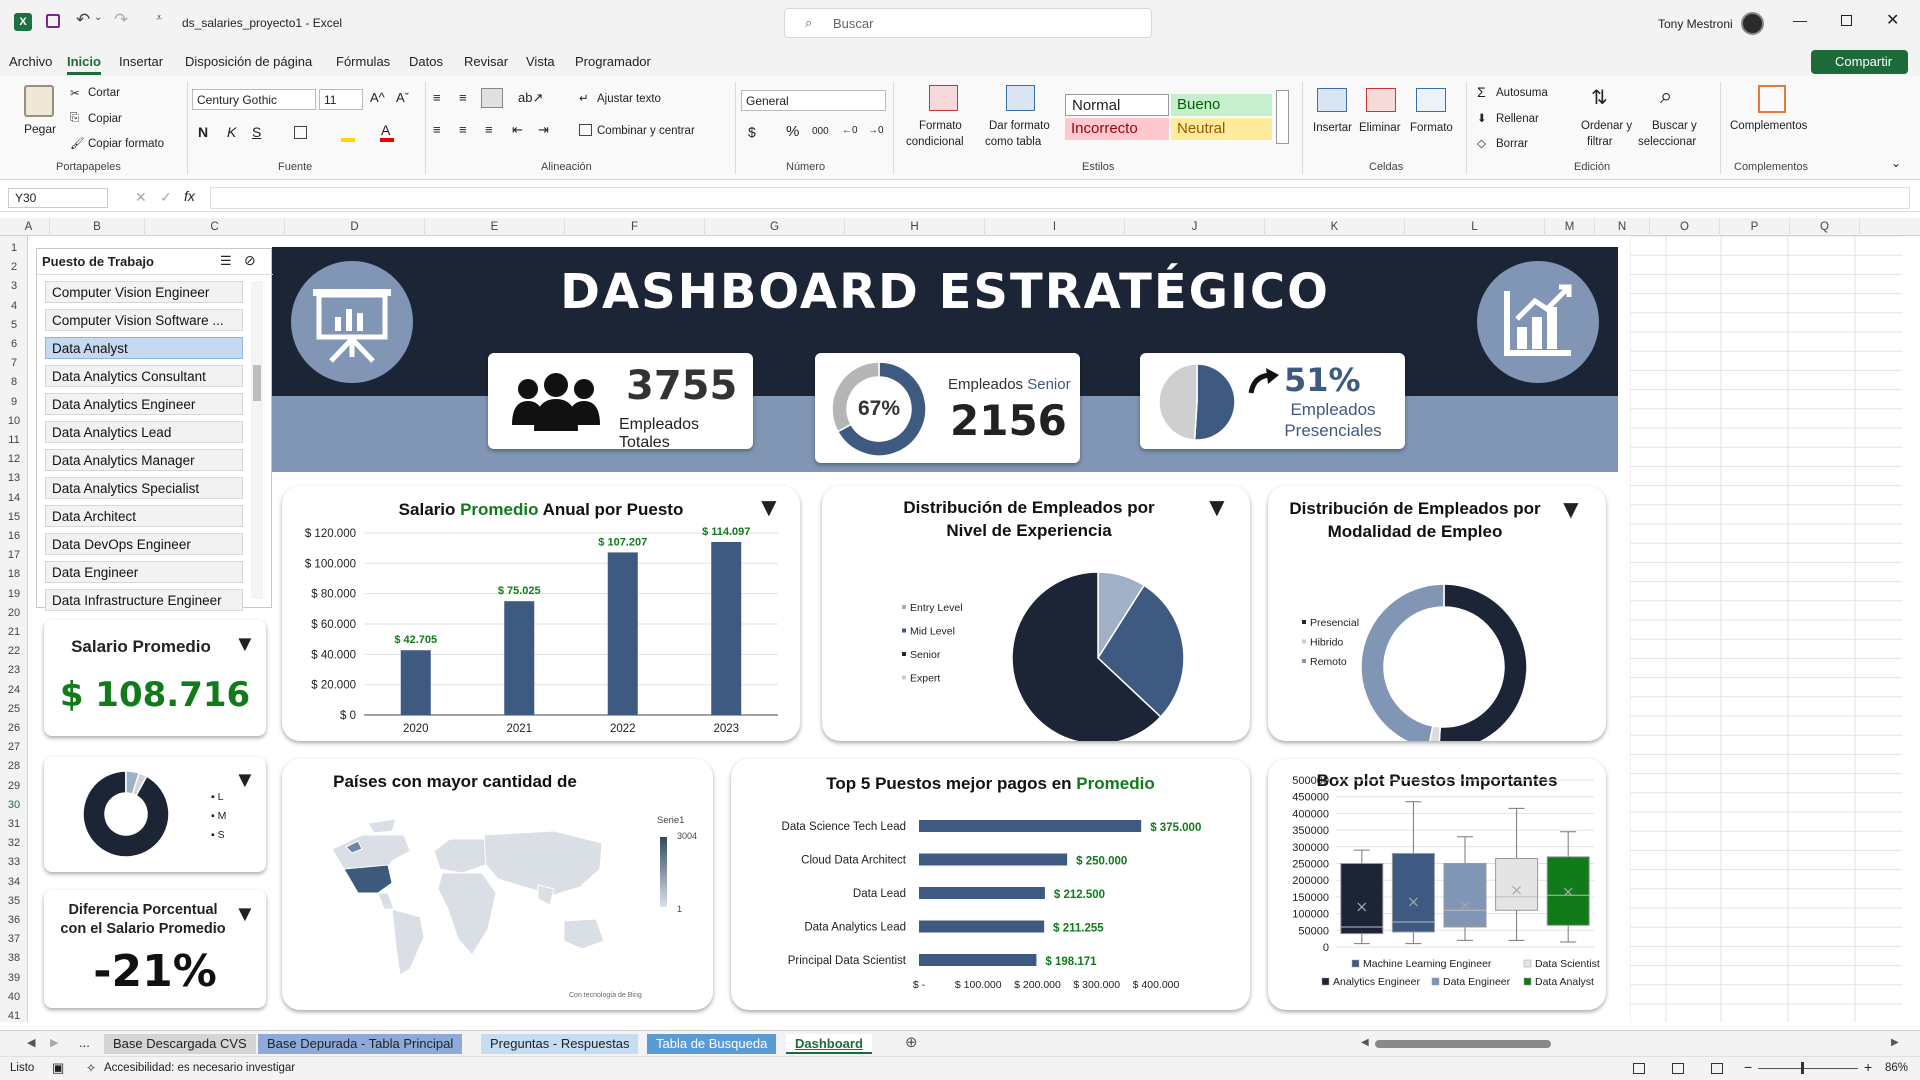 This screenshot has height=1080, width=1920. Describe the element at coordinates (14, 728) in the screenshot. I see `row-header: 26` at that location.